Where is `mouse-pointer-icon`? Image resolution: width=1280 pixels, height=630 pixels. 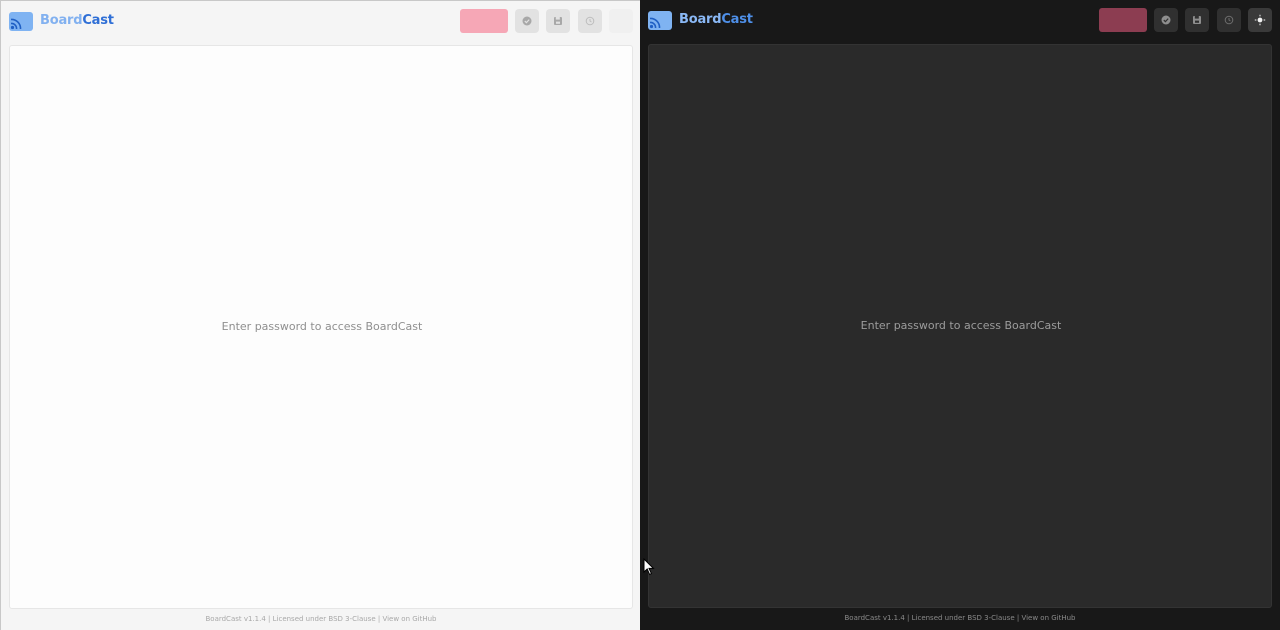 mouse-pointer-icon is located at coordinates (649, 566).